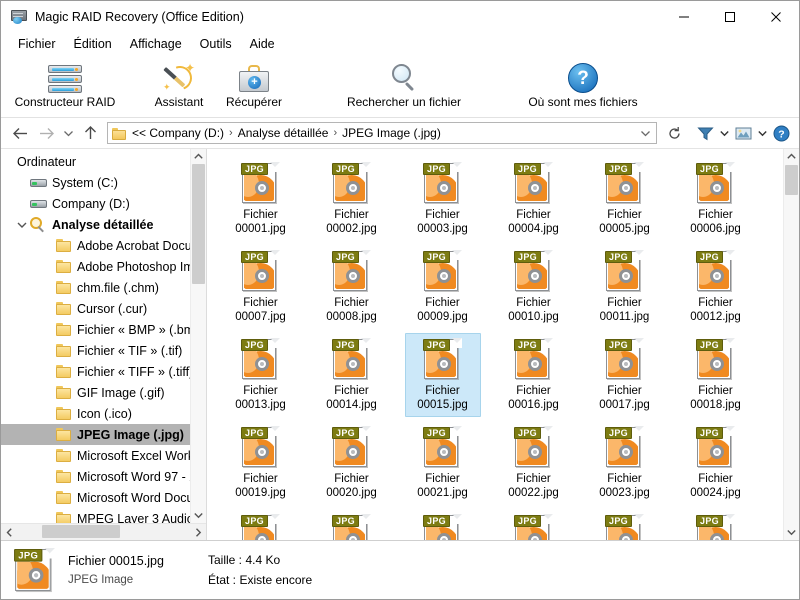 Image resolution: width=800 pixels, height=600 pixels. I want to click on files-scrollbar-thumb, so click(791, 180).